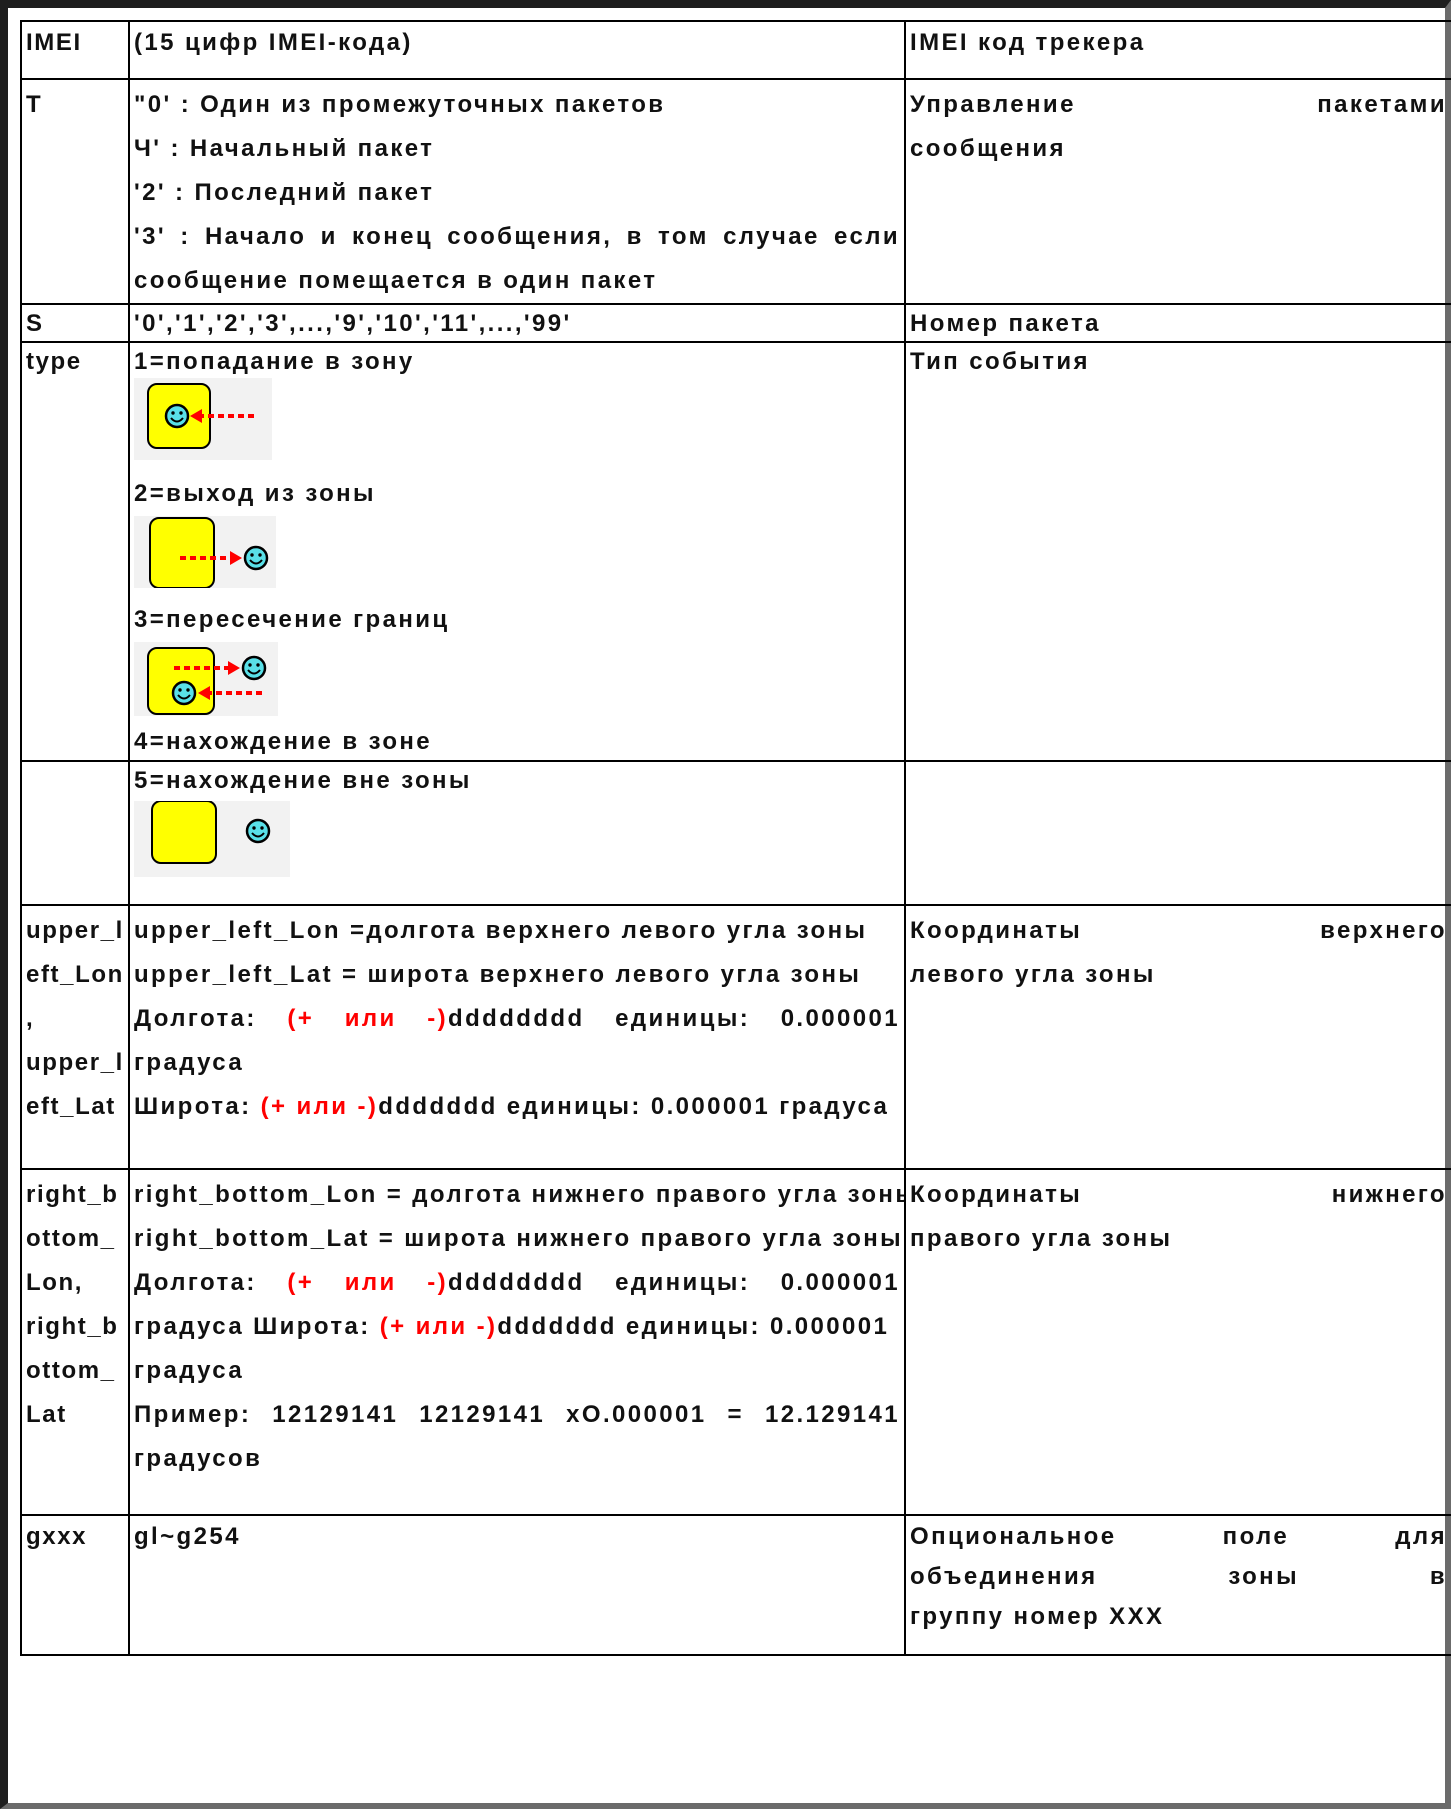 This screenshot has width=1451, height=1809. Describe the element at coordinates (255, 493) in the screenshot. I see `event-label: 2=выход из зоны` at that location.